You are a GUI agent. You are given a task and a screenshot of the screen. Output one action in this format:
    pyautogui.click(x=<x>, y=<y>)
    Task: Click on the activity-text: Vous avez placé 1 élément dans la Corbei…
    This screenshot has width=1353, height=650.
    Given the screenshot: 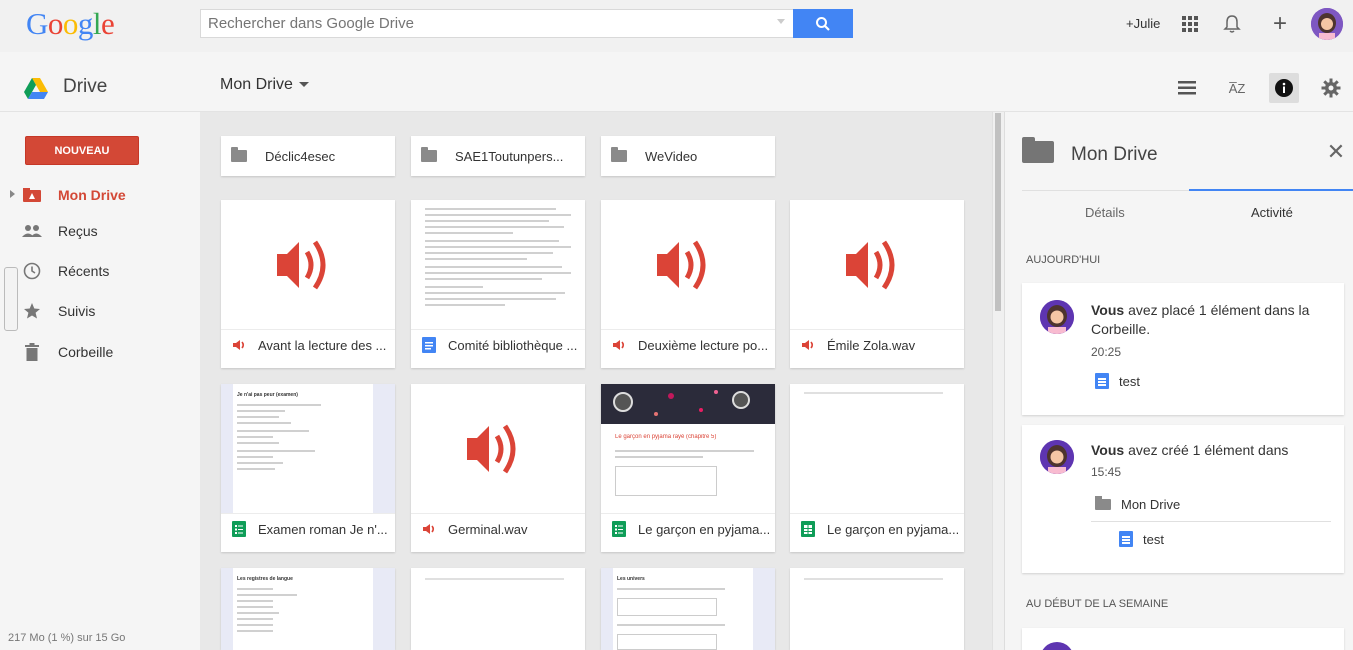 What is the action you would take?
    pyautogui.click(x=1200, y=319)
    